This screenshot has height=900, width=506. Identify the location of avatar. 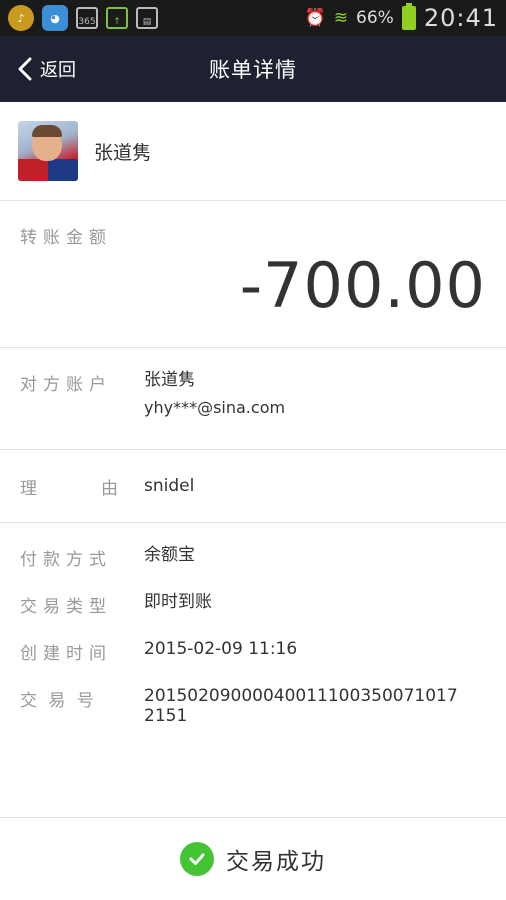
(48, 151).